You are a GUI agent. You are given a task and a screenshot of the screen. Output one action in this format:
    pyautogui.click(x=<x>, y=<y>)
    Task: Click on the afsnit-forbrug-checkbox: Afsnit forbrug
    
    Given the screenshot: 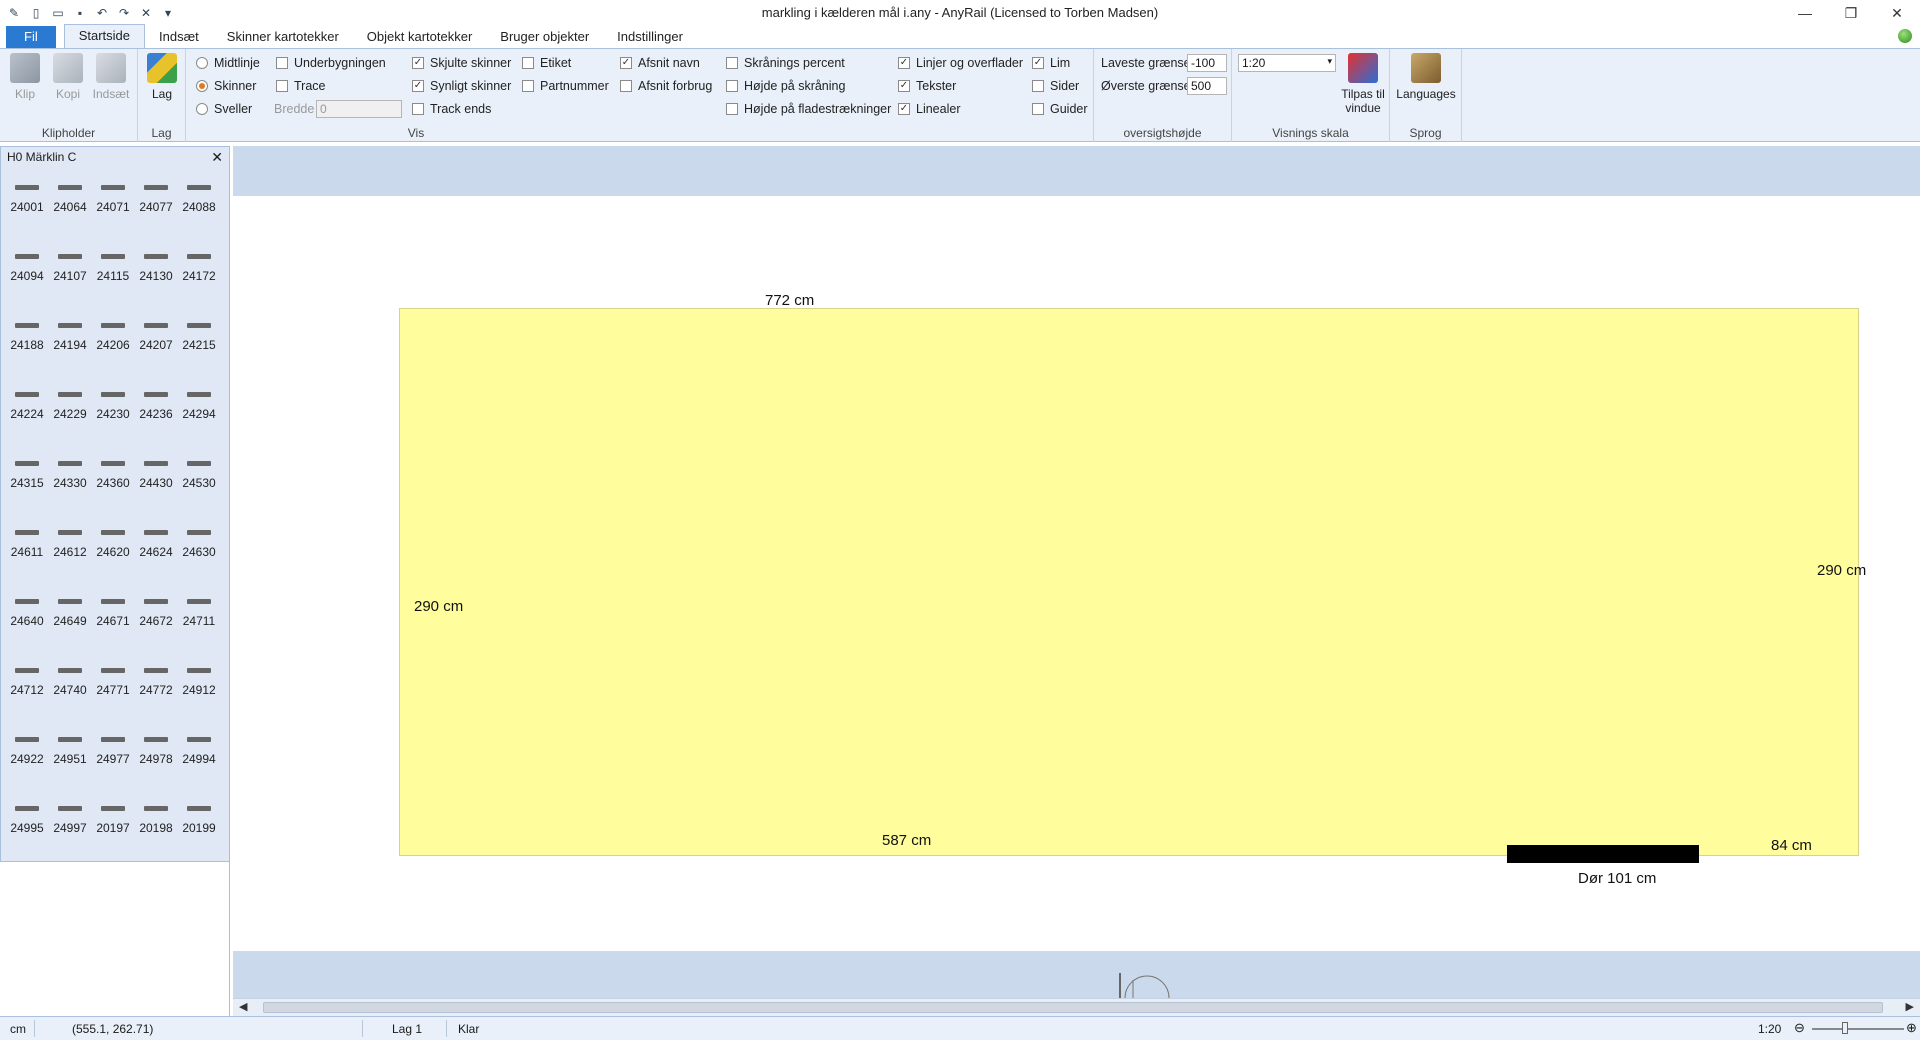 What is the action you would take?
    pyautogui.click(x=666, y=86)
    